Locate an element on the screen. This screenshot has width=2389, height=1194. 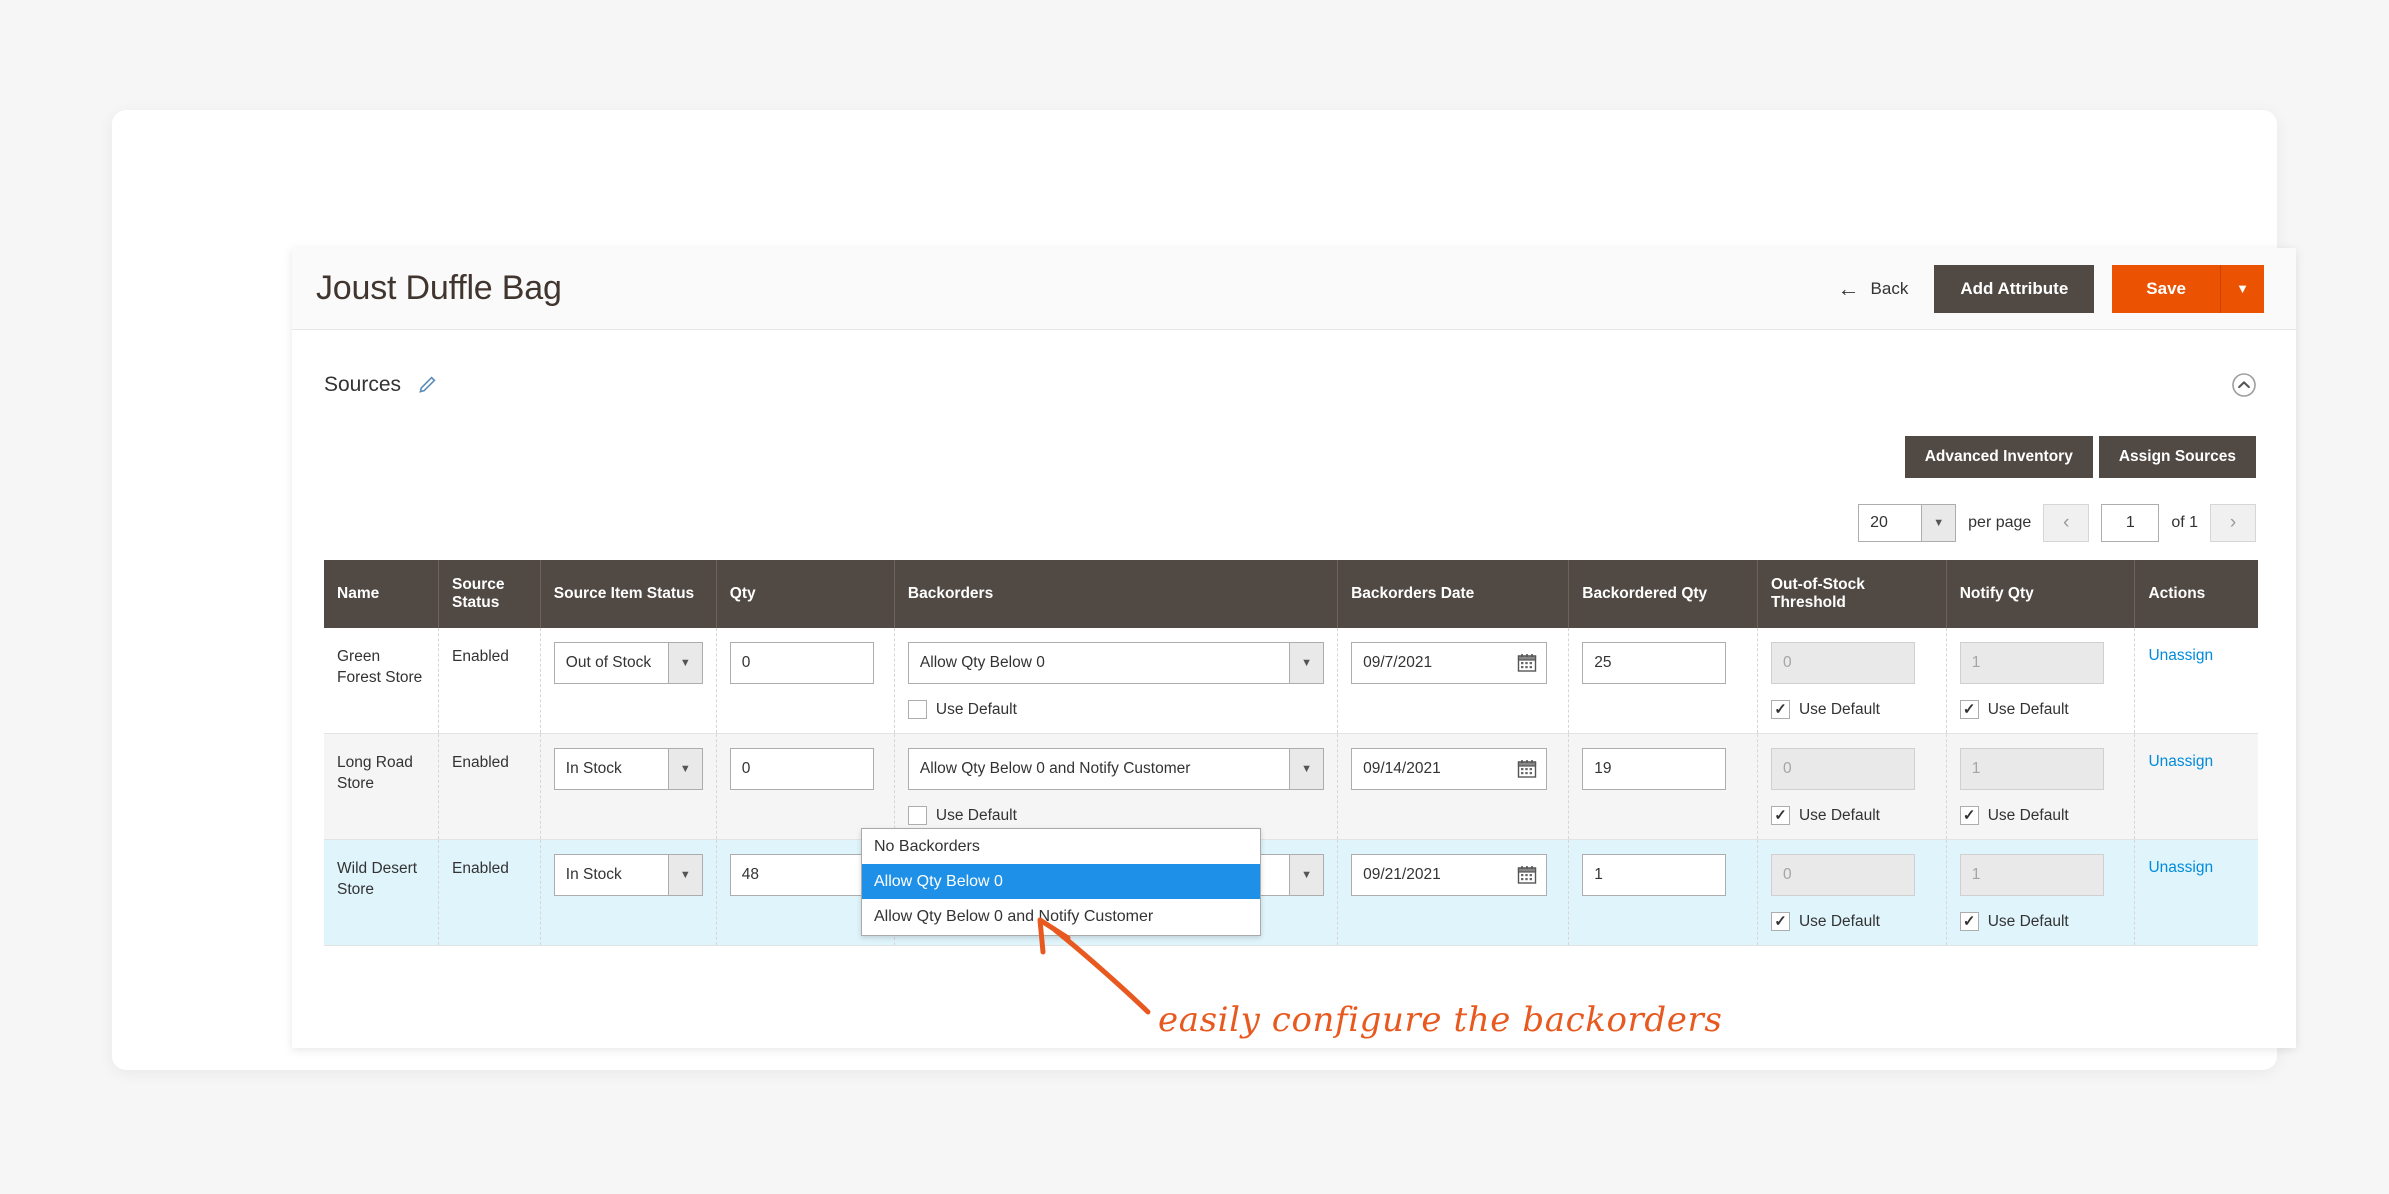
column-header-backordered-qty: Backordered Qty is located at coordinates (1663, 594).